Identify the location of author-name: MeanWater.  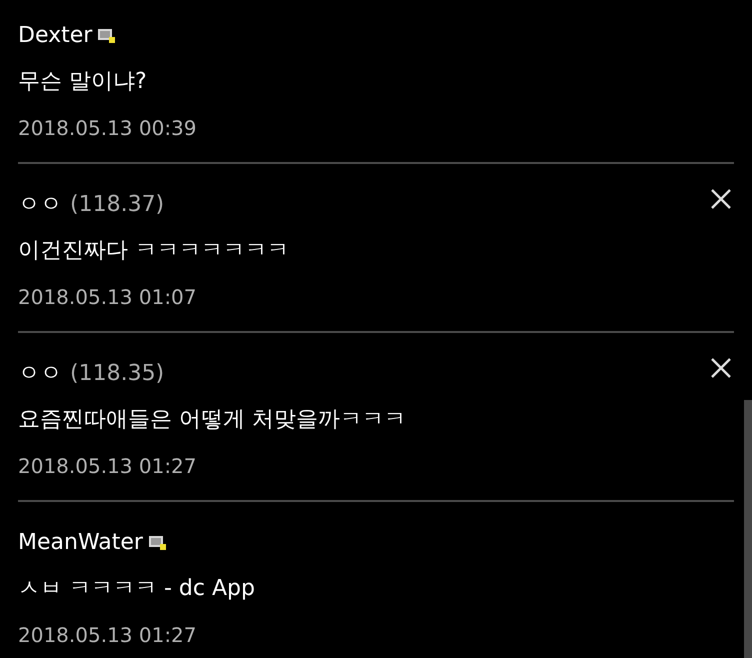
(80, 542).